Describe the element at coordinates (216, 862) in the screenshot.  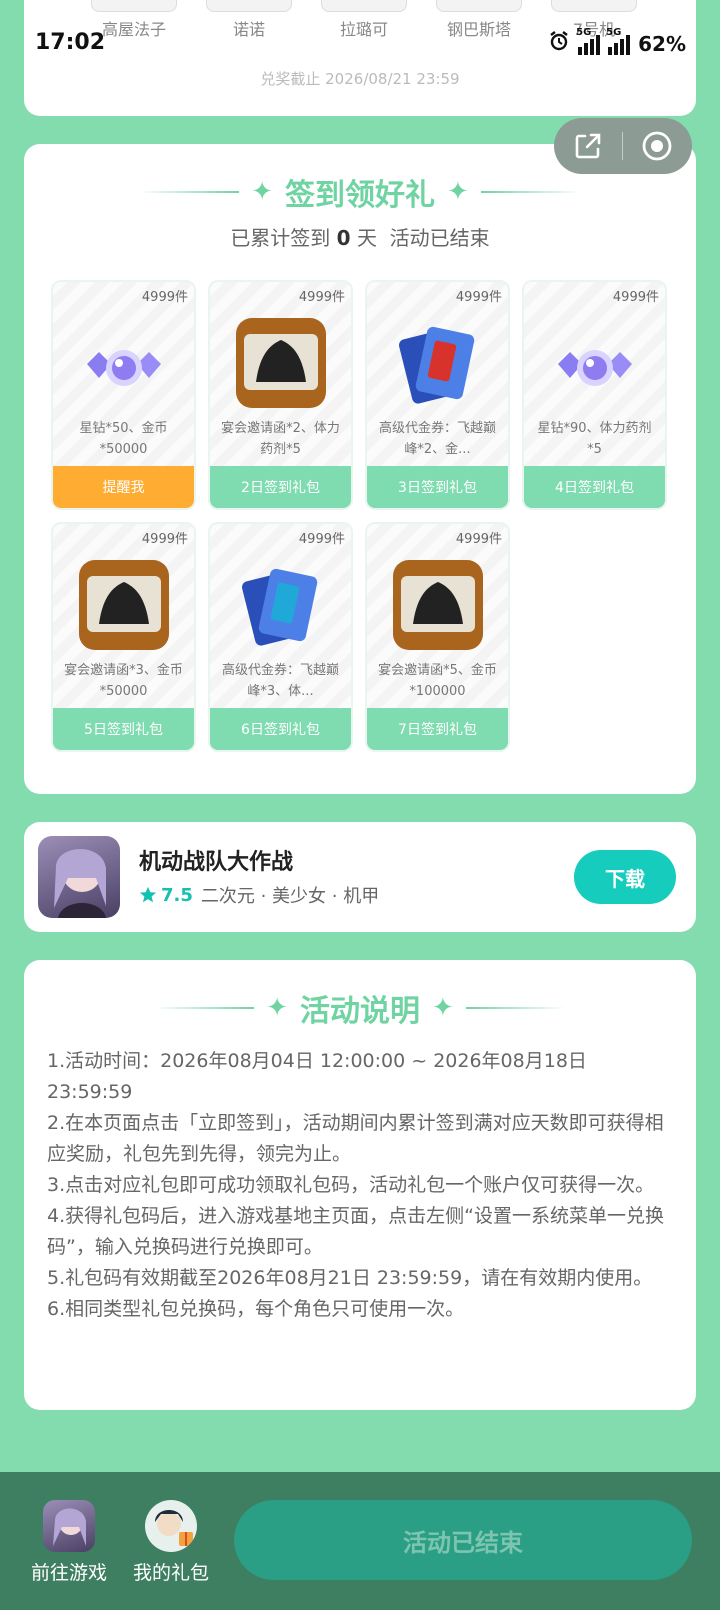
I see `game-name: 机动战队大作战` at that location.